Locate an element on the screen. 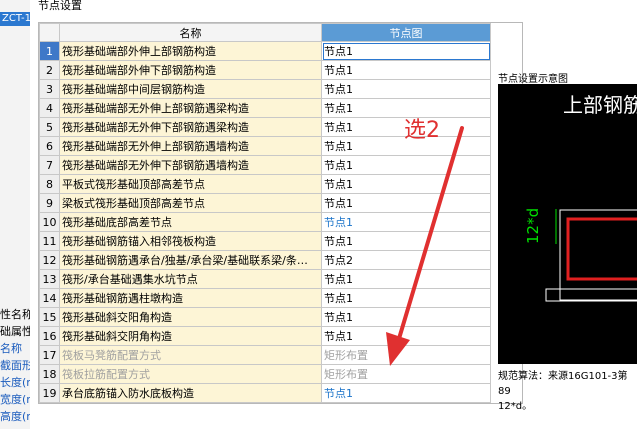 The height and width of the screenshot is (429, 637). row-number: 10 is located at coordinates (49, 222).